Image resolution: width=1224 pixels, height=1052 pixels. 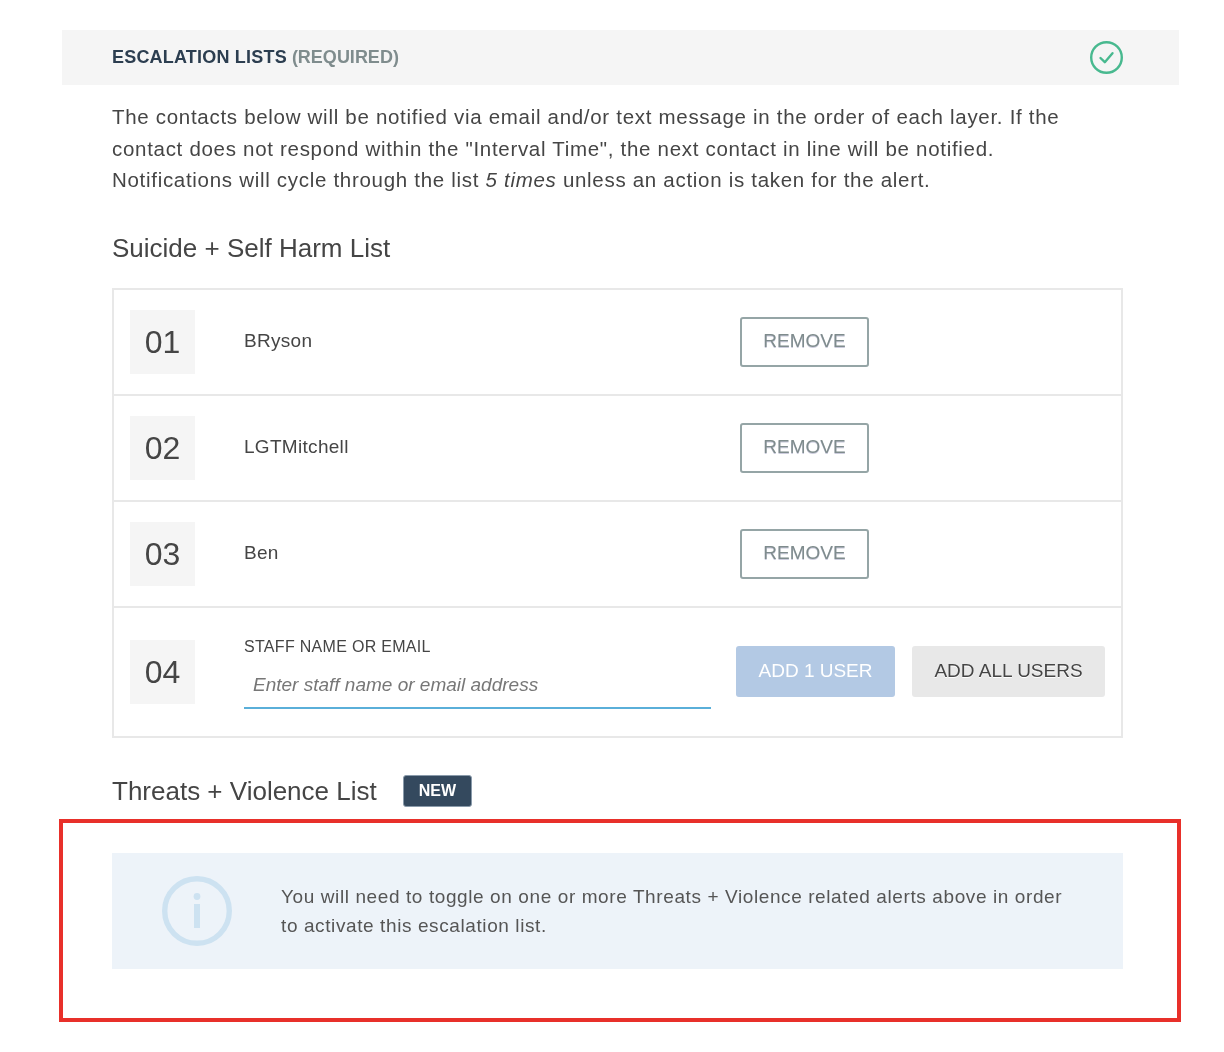 What do you see at coordinates (244, 790) in the screenshot?
I see `list-title: Threats + Violence List` at bounding box center [244, 790].